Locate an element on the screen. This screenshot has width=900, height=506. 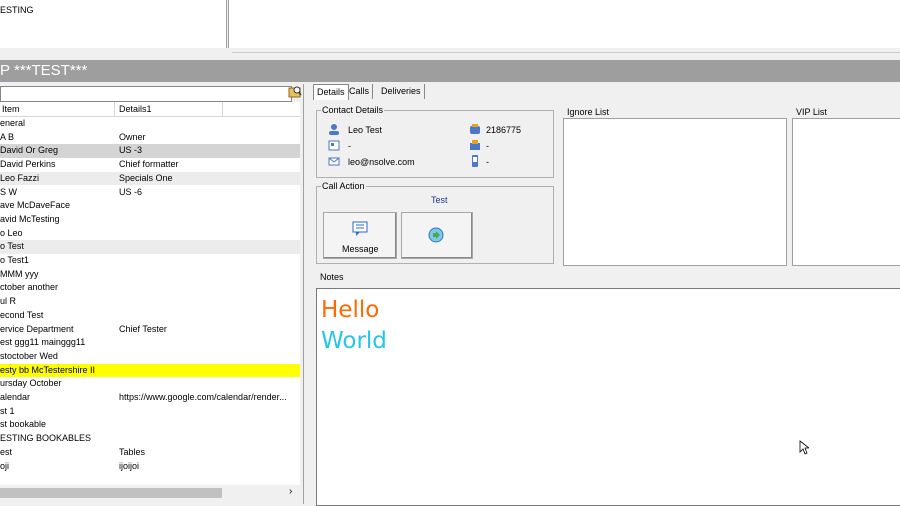
tab-calls: Calls is located at coordinates (360, 91).